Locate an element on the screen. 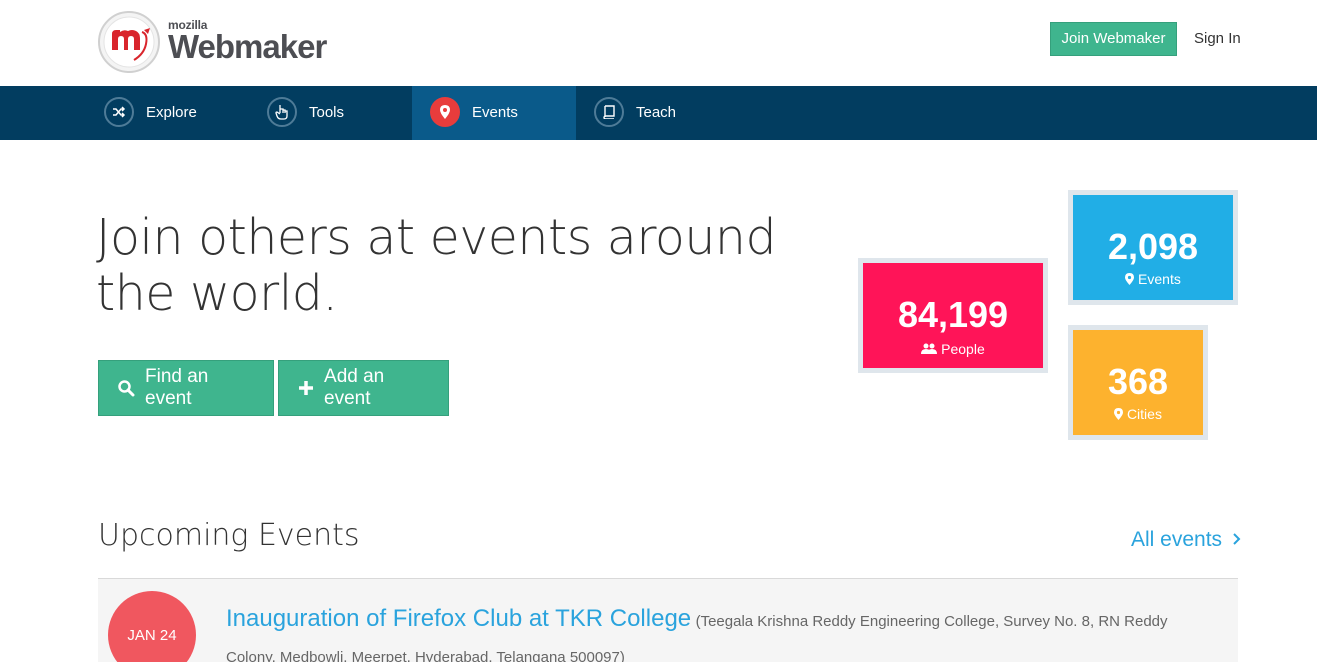 The width and height of the screenshot is (1317, 662). webmaker-m-icon is located at coordinates (129, 42).